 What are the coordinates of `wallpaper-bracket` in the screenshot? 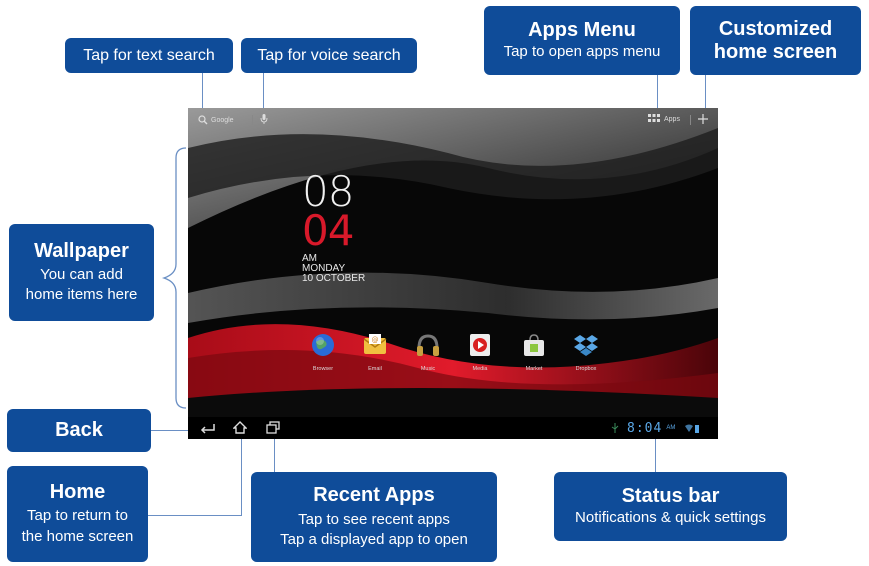 It's located at (174, 278).